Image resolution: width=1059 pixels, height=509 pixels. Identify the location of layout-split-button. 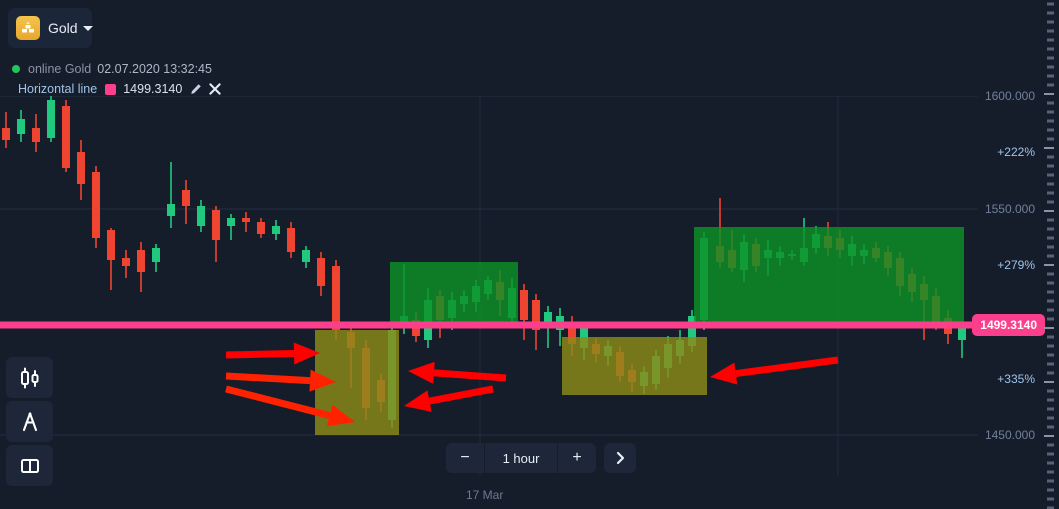
(29, 465).